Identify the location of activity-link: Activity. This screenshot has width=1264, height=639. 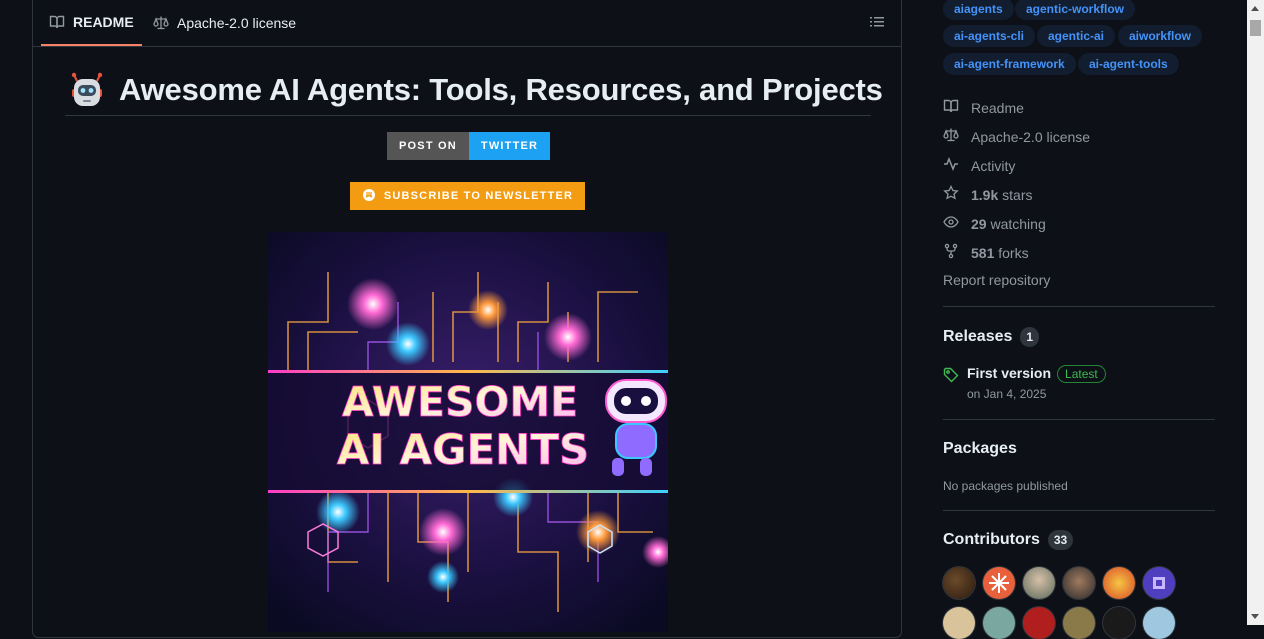
(979, 165).